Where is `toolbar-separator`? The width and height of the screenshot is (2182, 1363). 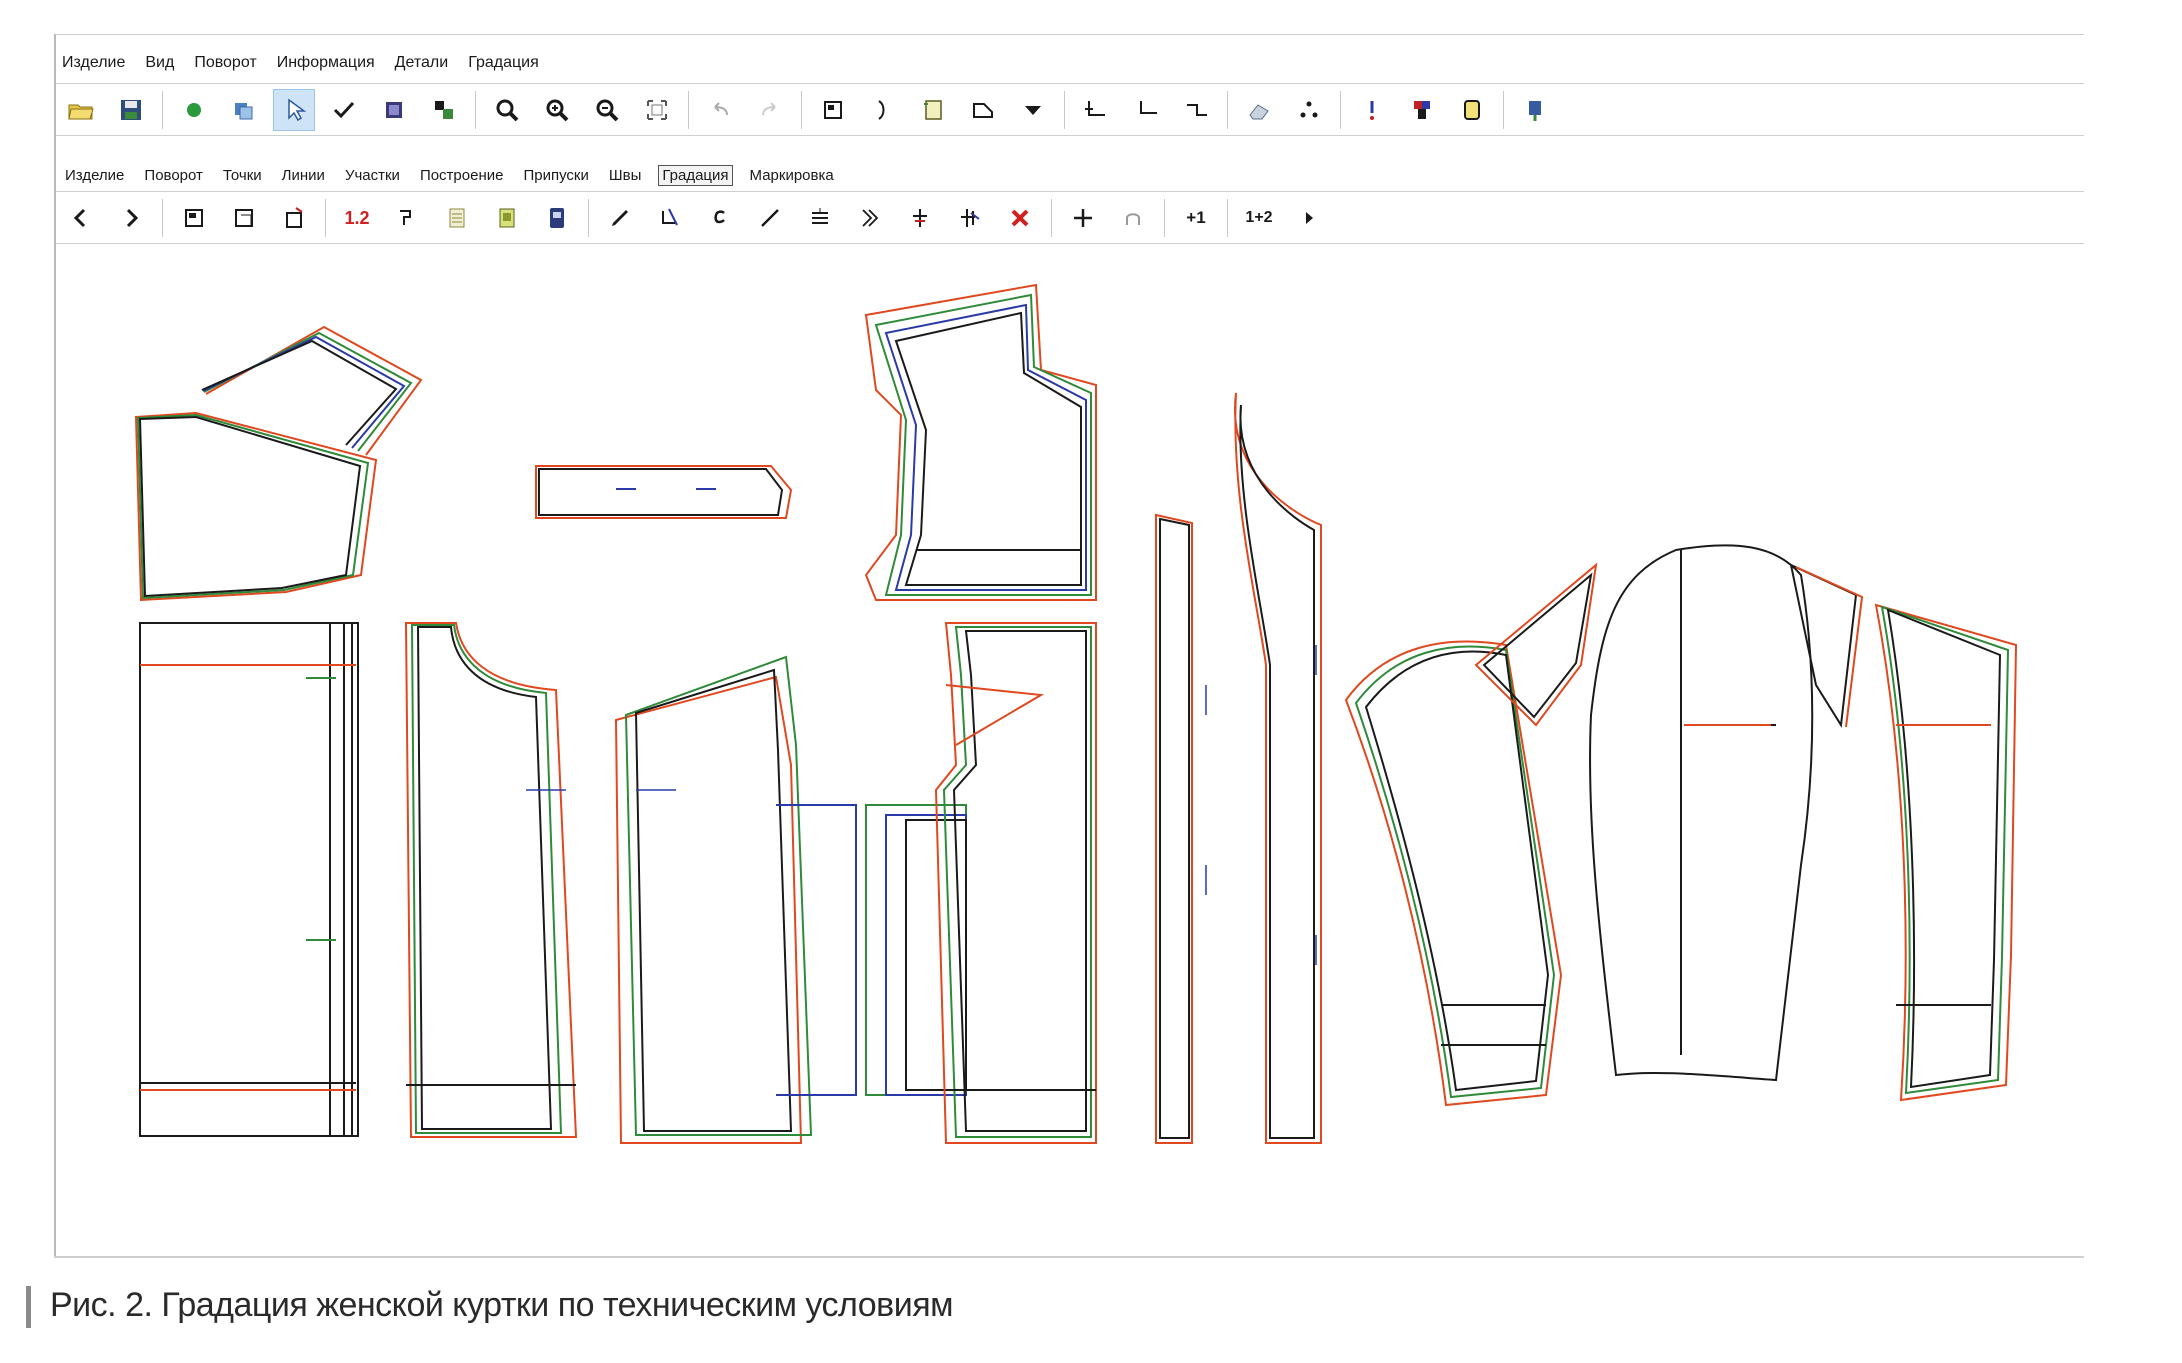
toolbar-separator is located at coordinates (801, 110).